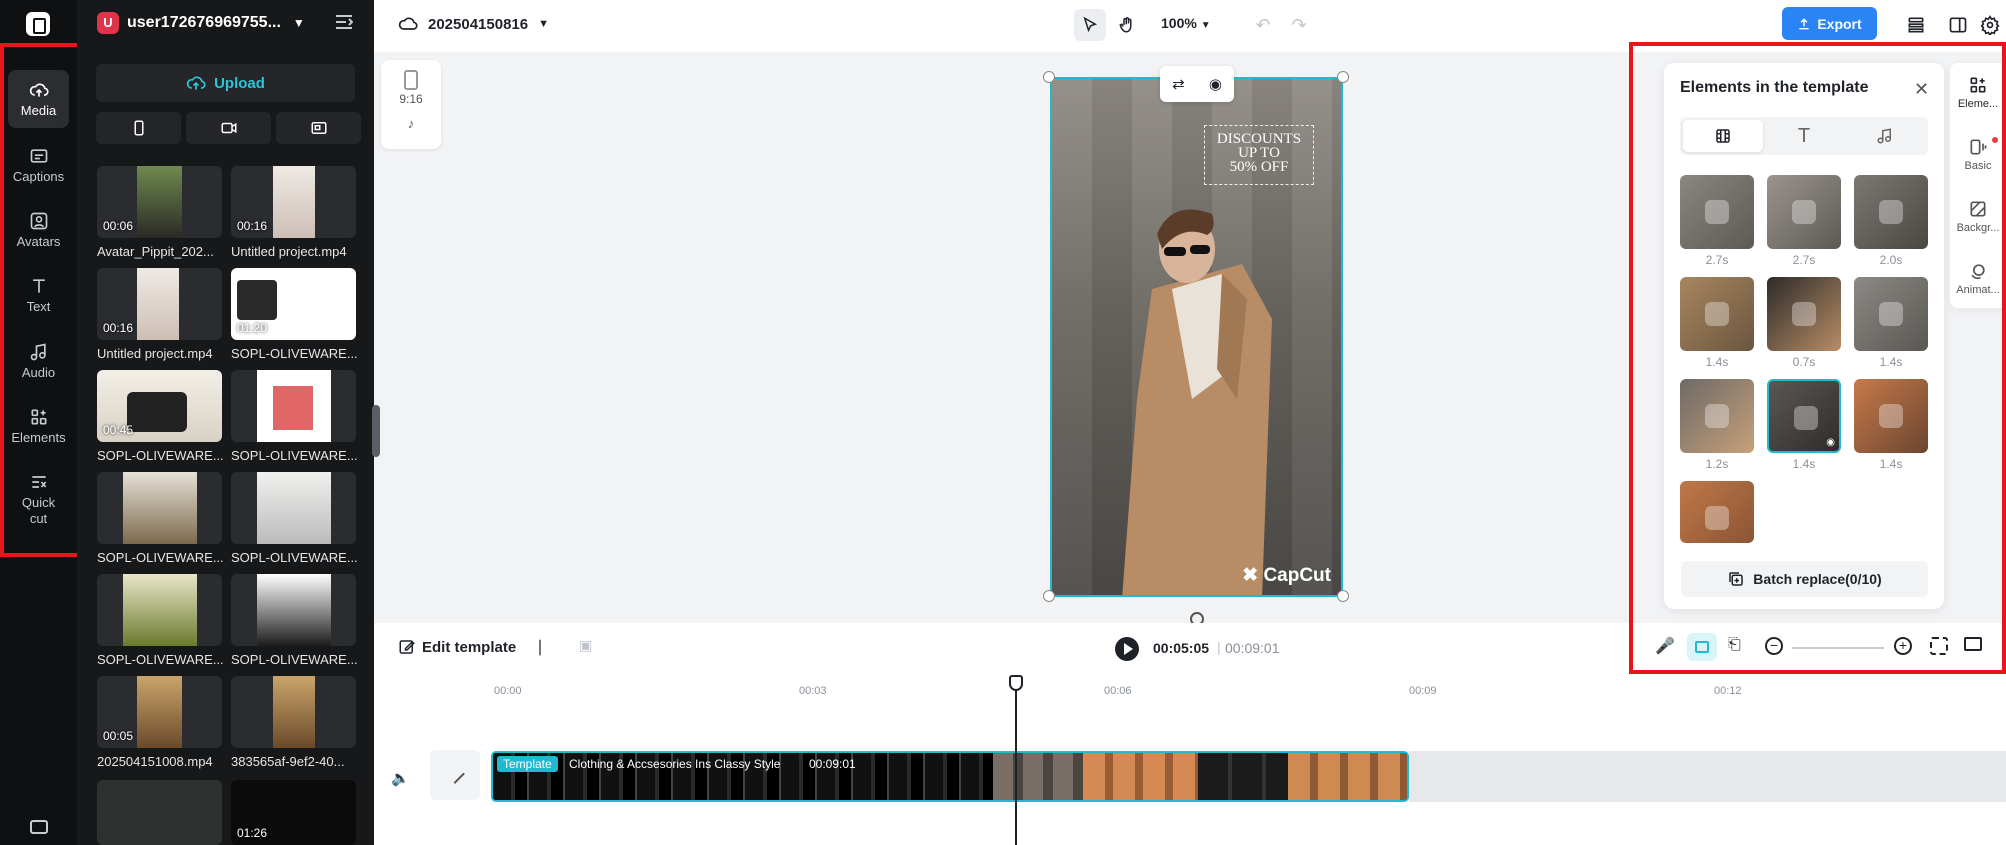 This screenshot has width=2006, height=845. I want to click on resize-handle-bl, so click(1049, 596).